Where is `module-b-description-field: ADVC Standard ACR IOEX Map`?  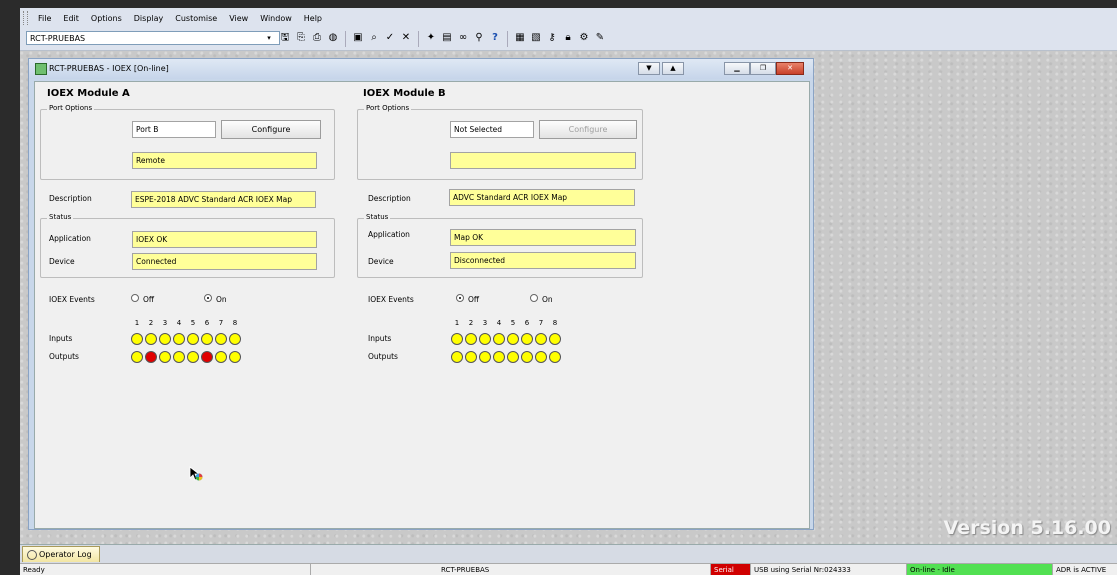 module-b-description-field: ADVC Standard ACR IOEX Map is located at coordinates (542, 197).